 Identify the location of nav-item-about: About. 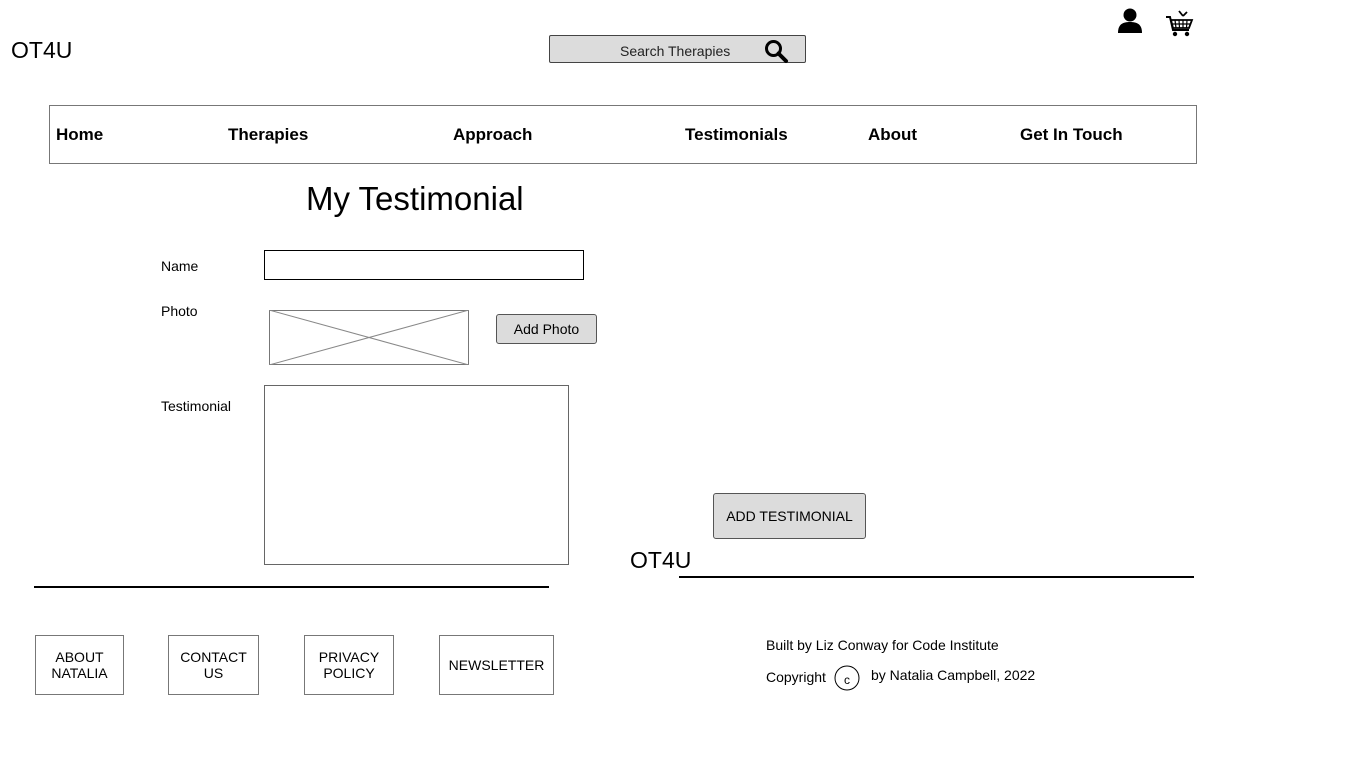
(892, 135).